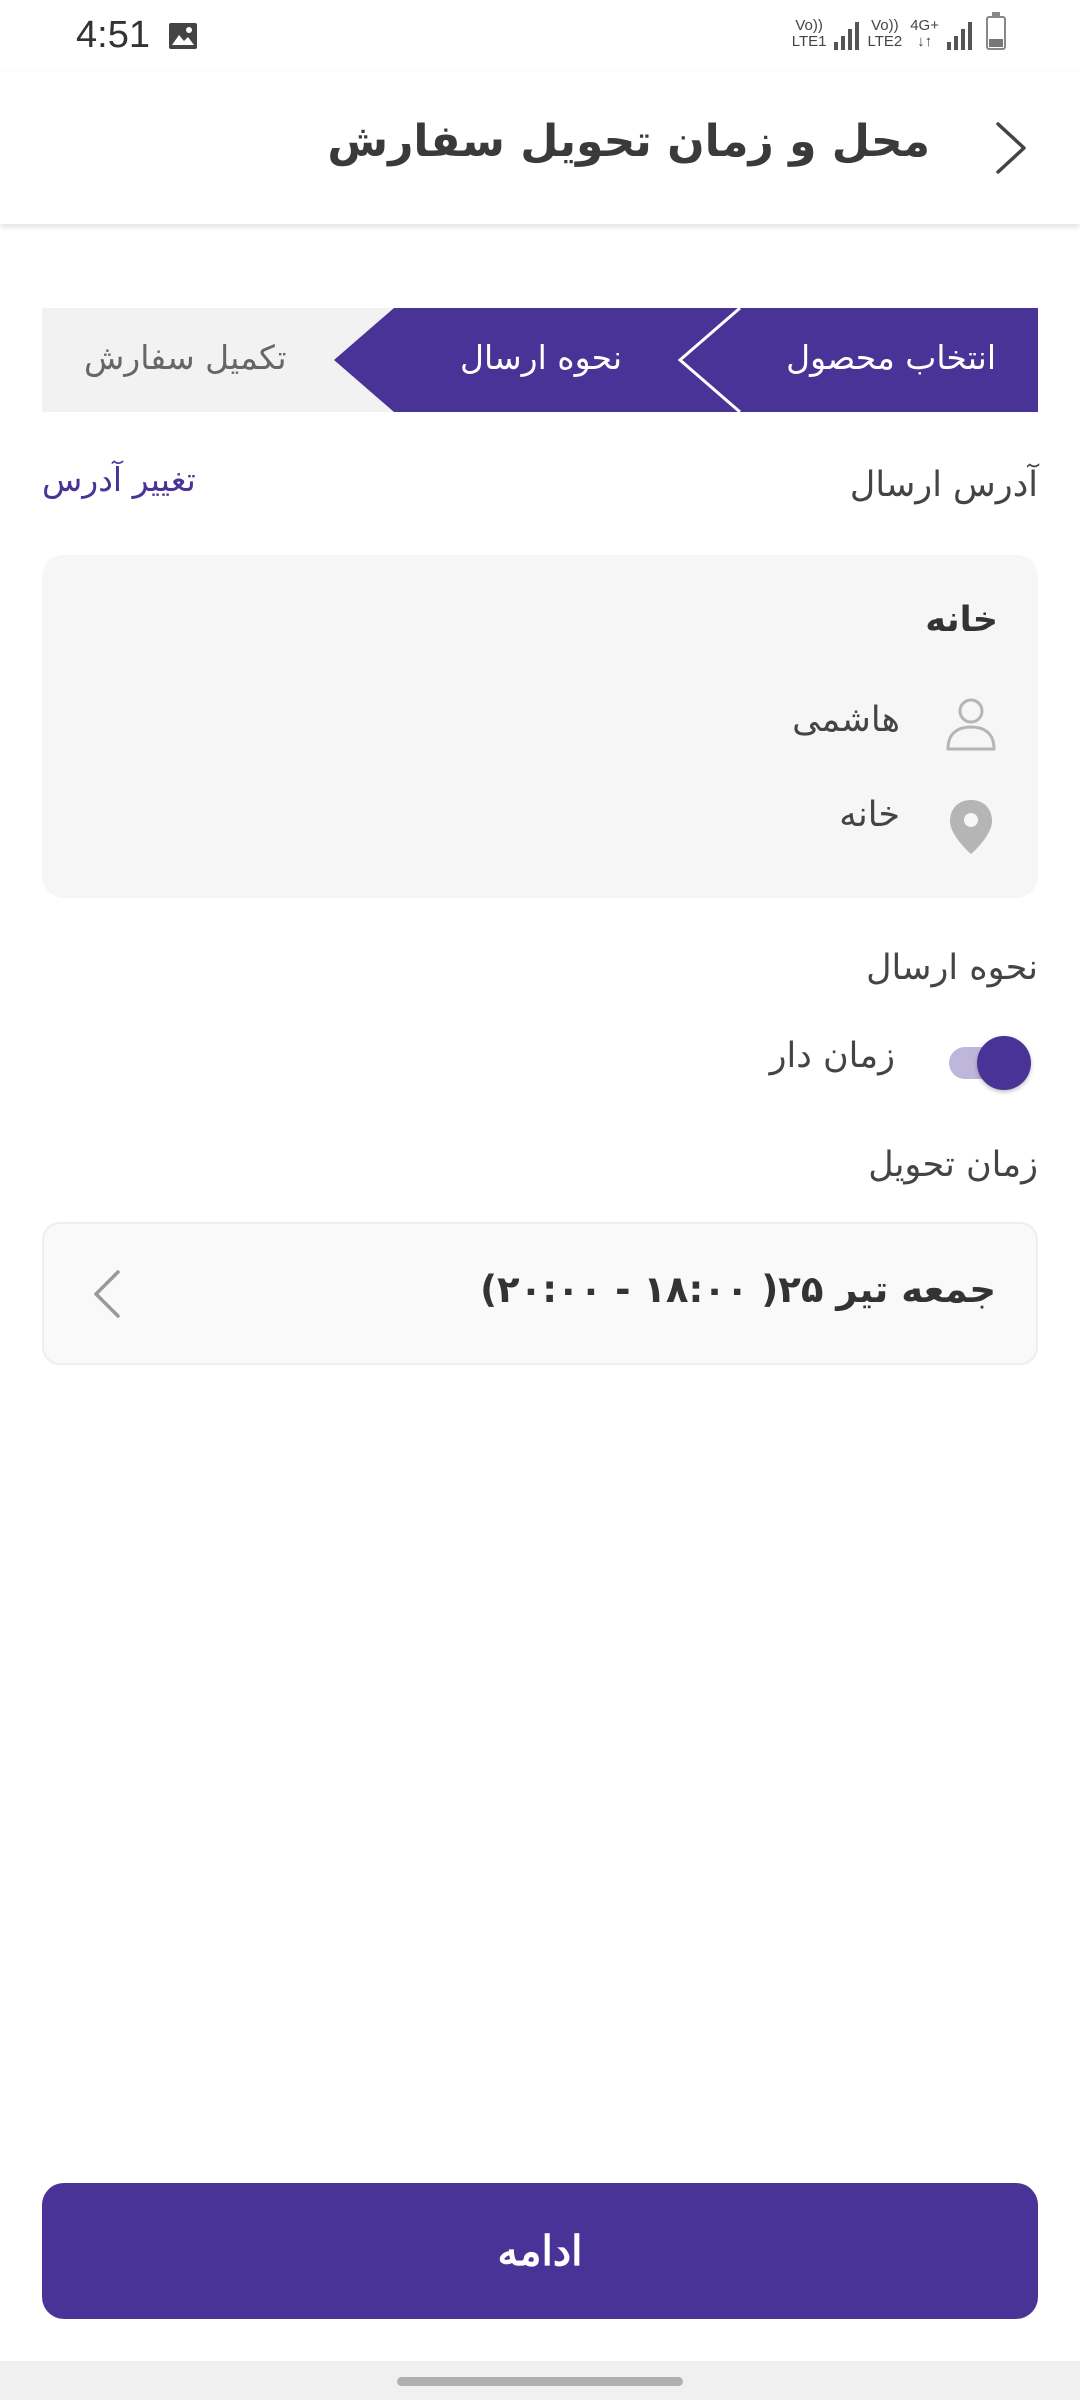 This screenshot has width=1080, height=2400. What do you see at coordinates (183, 36) in the screenshot?
I see `gallery-icon` at bounding box center [183, 36].